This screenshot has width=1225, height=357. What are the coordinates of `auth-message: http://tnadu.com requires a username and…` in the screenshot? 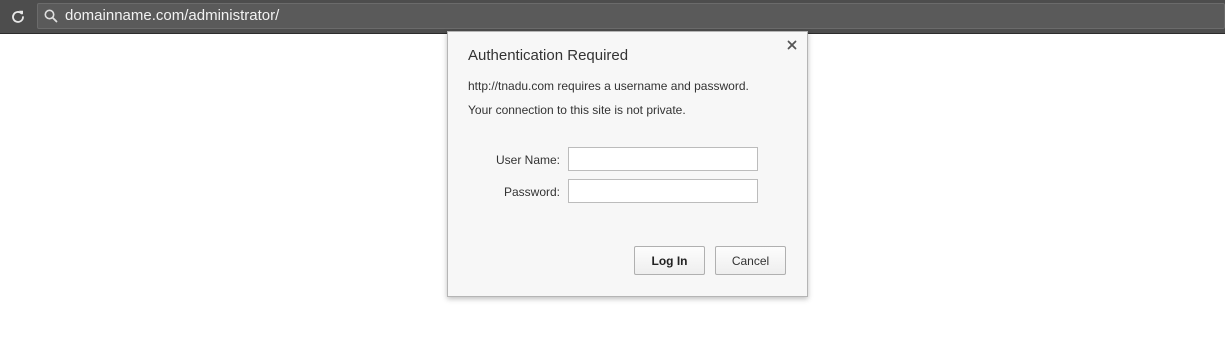 It's located at (608, 86).